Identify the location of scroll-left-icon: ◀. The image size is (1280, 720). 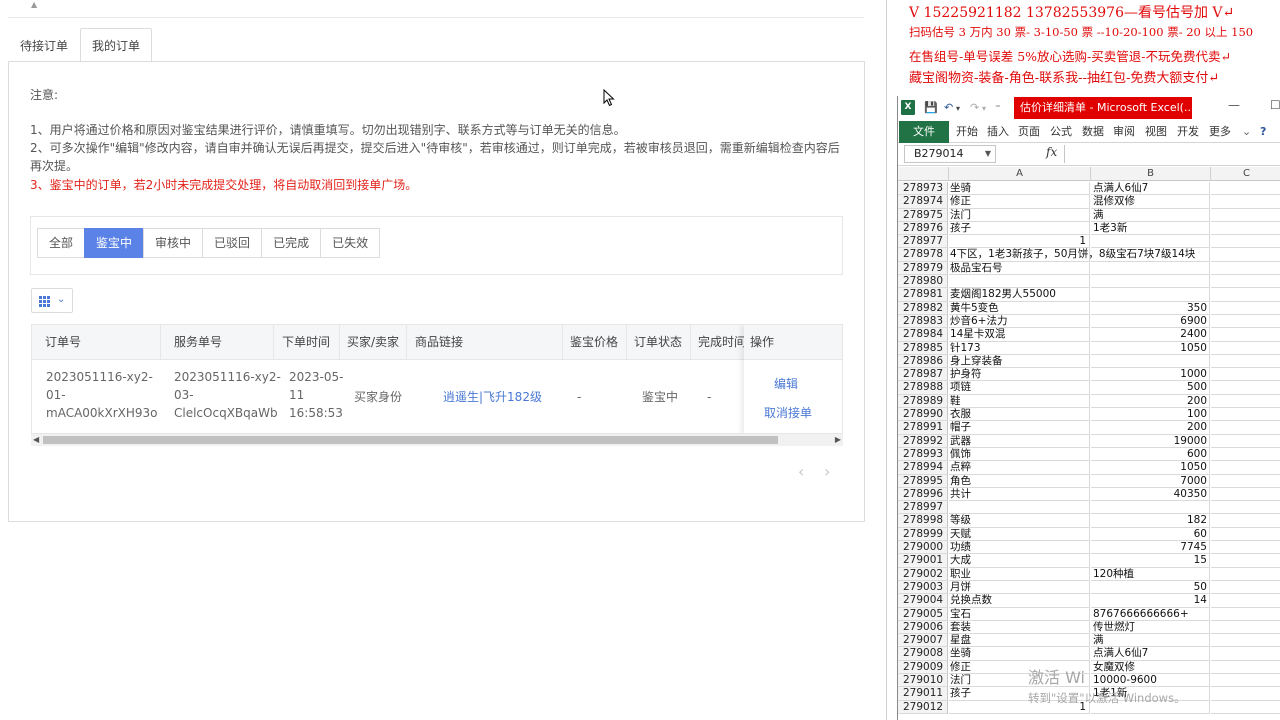
(36, 440).